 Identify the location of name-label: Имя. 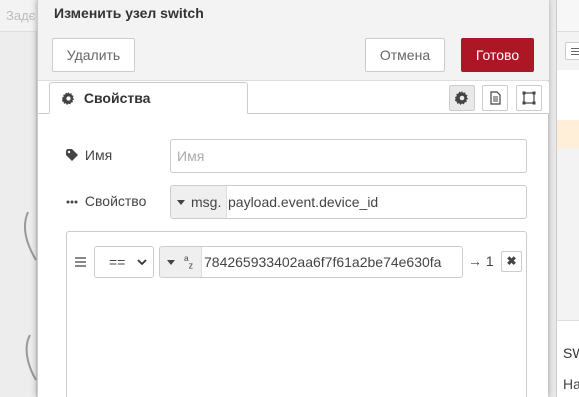
(89, 155).